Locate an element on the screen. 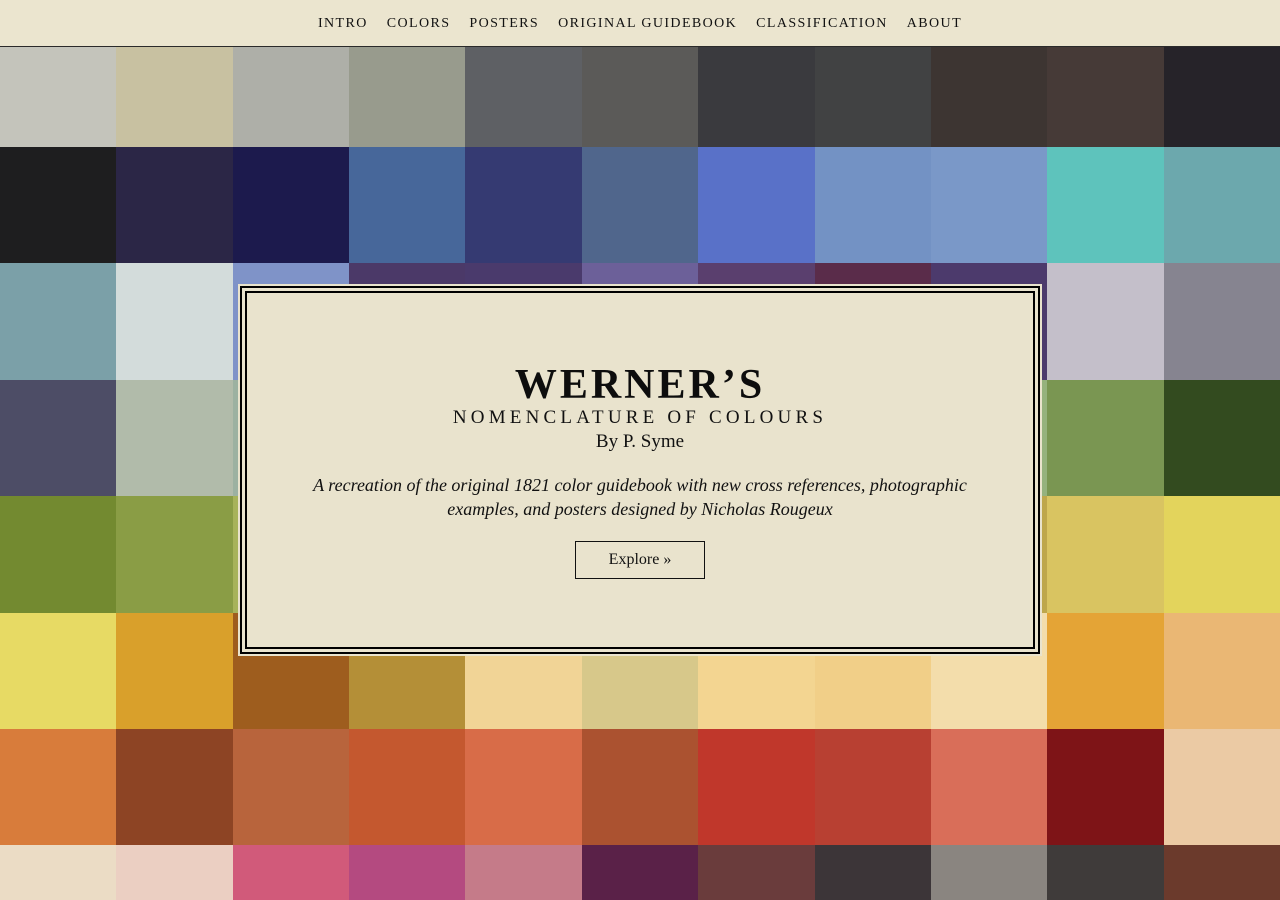  nav-link-posters: POSTERS is located at coordinates (504, 23).